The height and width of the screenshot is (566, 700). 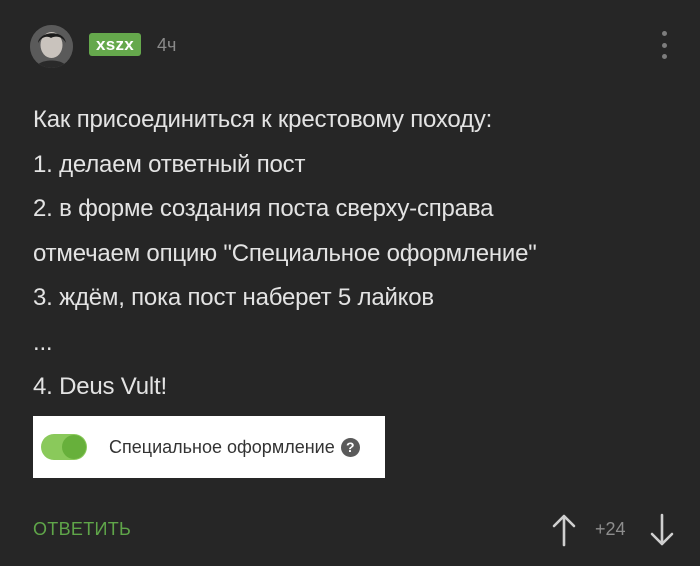 I want to click on avatar, so click(x=51, y=46).